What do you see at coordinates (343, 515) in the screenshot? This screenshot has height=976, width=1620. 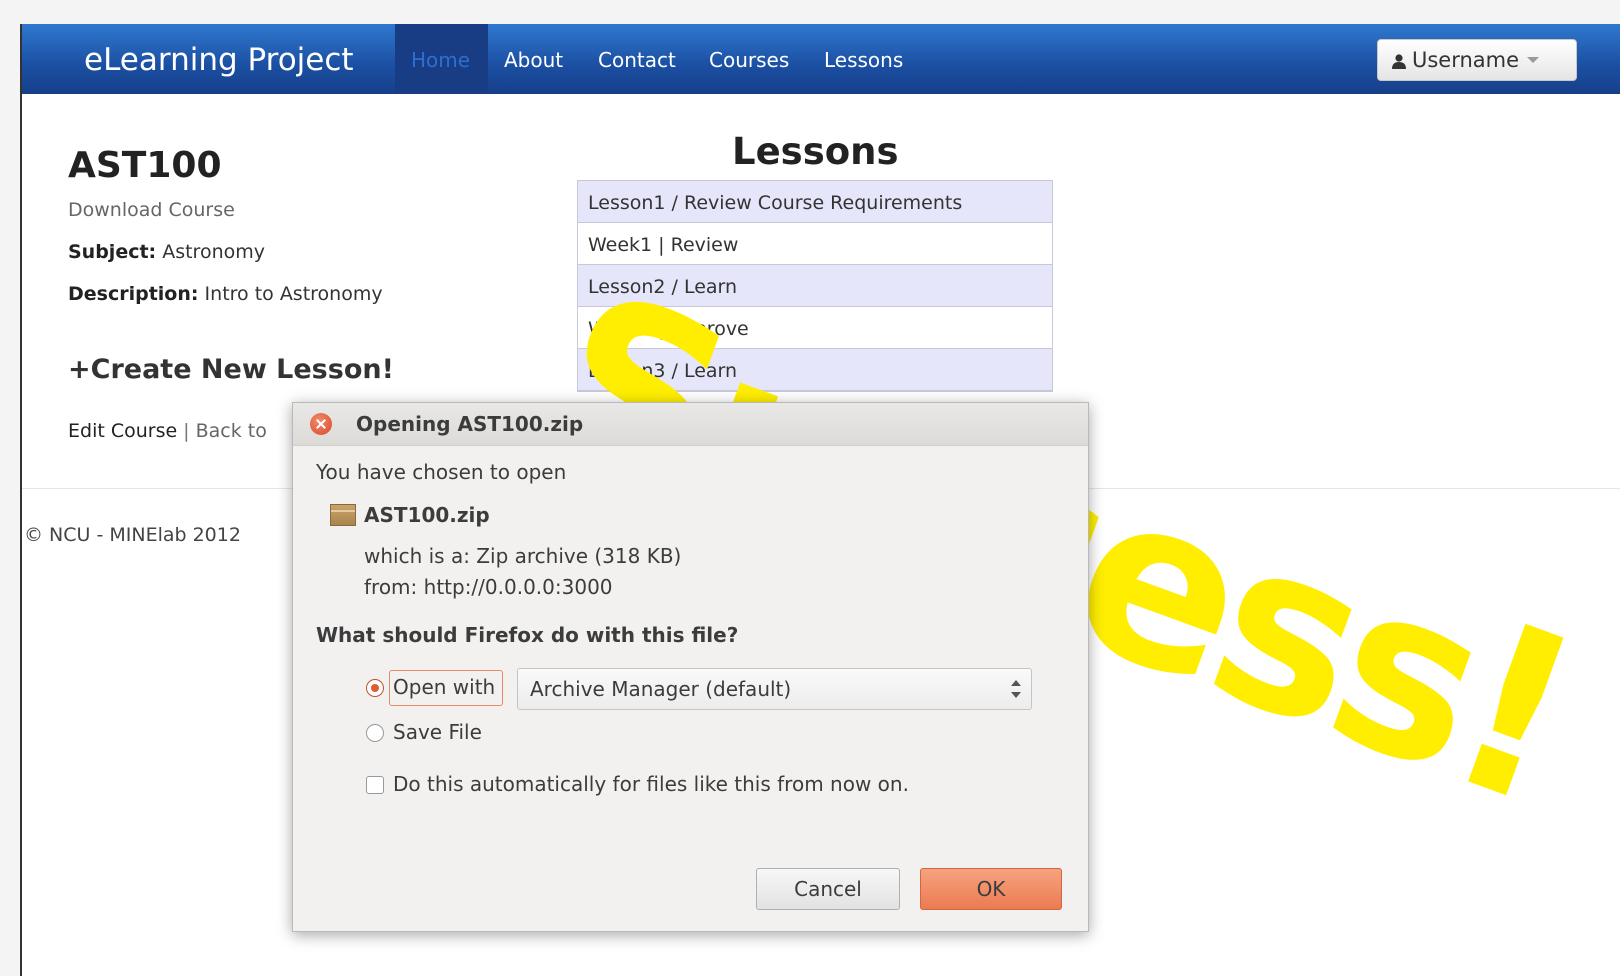 I see `archive-icon` at bounding box center [343, 515].